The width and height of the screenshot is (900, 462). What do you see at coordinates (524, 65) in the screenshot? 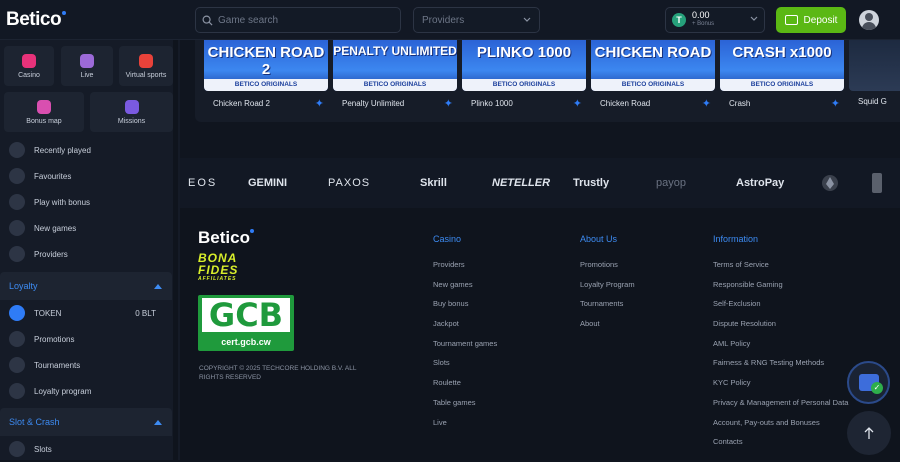
I see `game-thumbnail: PLINKO 1000 BETICO ORIGINALS` at bounding box center [524, 65].